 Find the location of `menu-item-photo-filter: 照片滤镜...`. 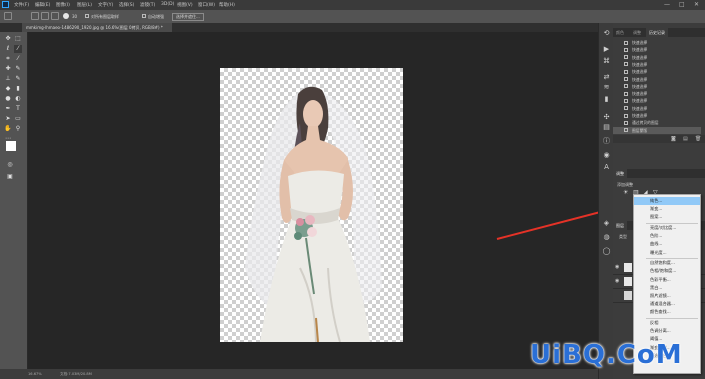

menu-item-photo-filter: 照片滤镜... is located at coordinates (667, 296).